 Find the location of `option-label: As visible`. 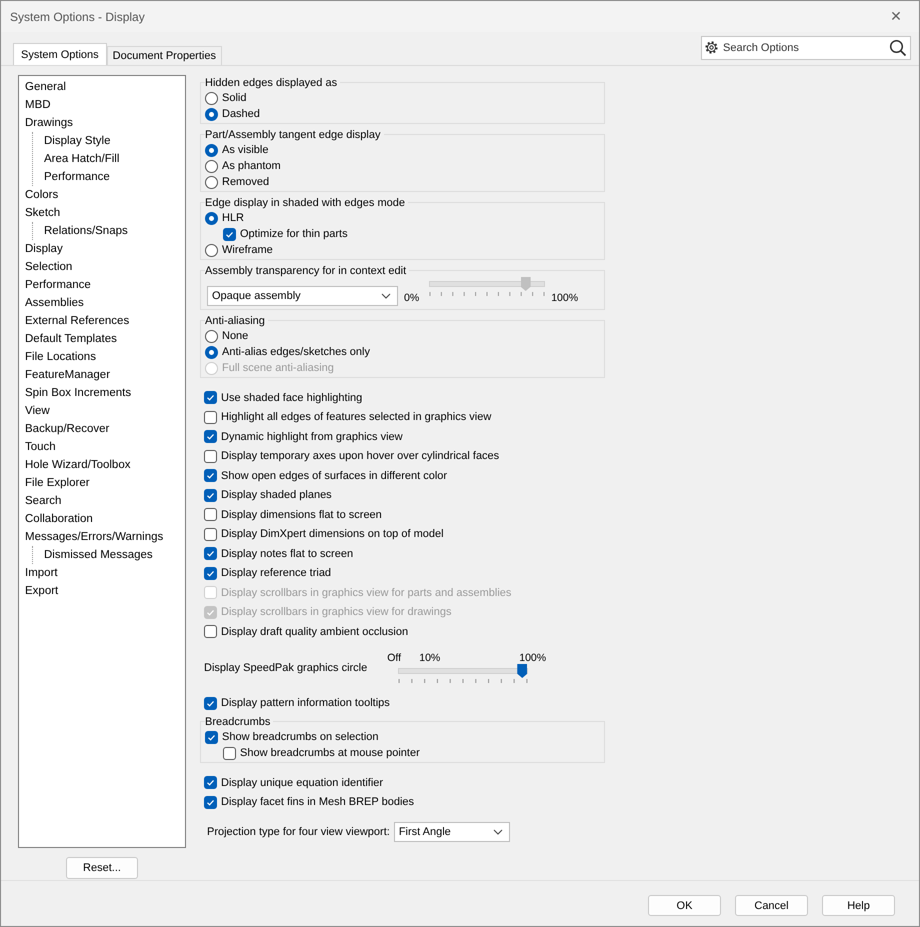

option-label: As visible is located at coordinates (245, 150).